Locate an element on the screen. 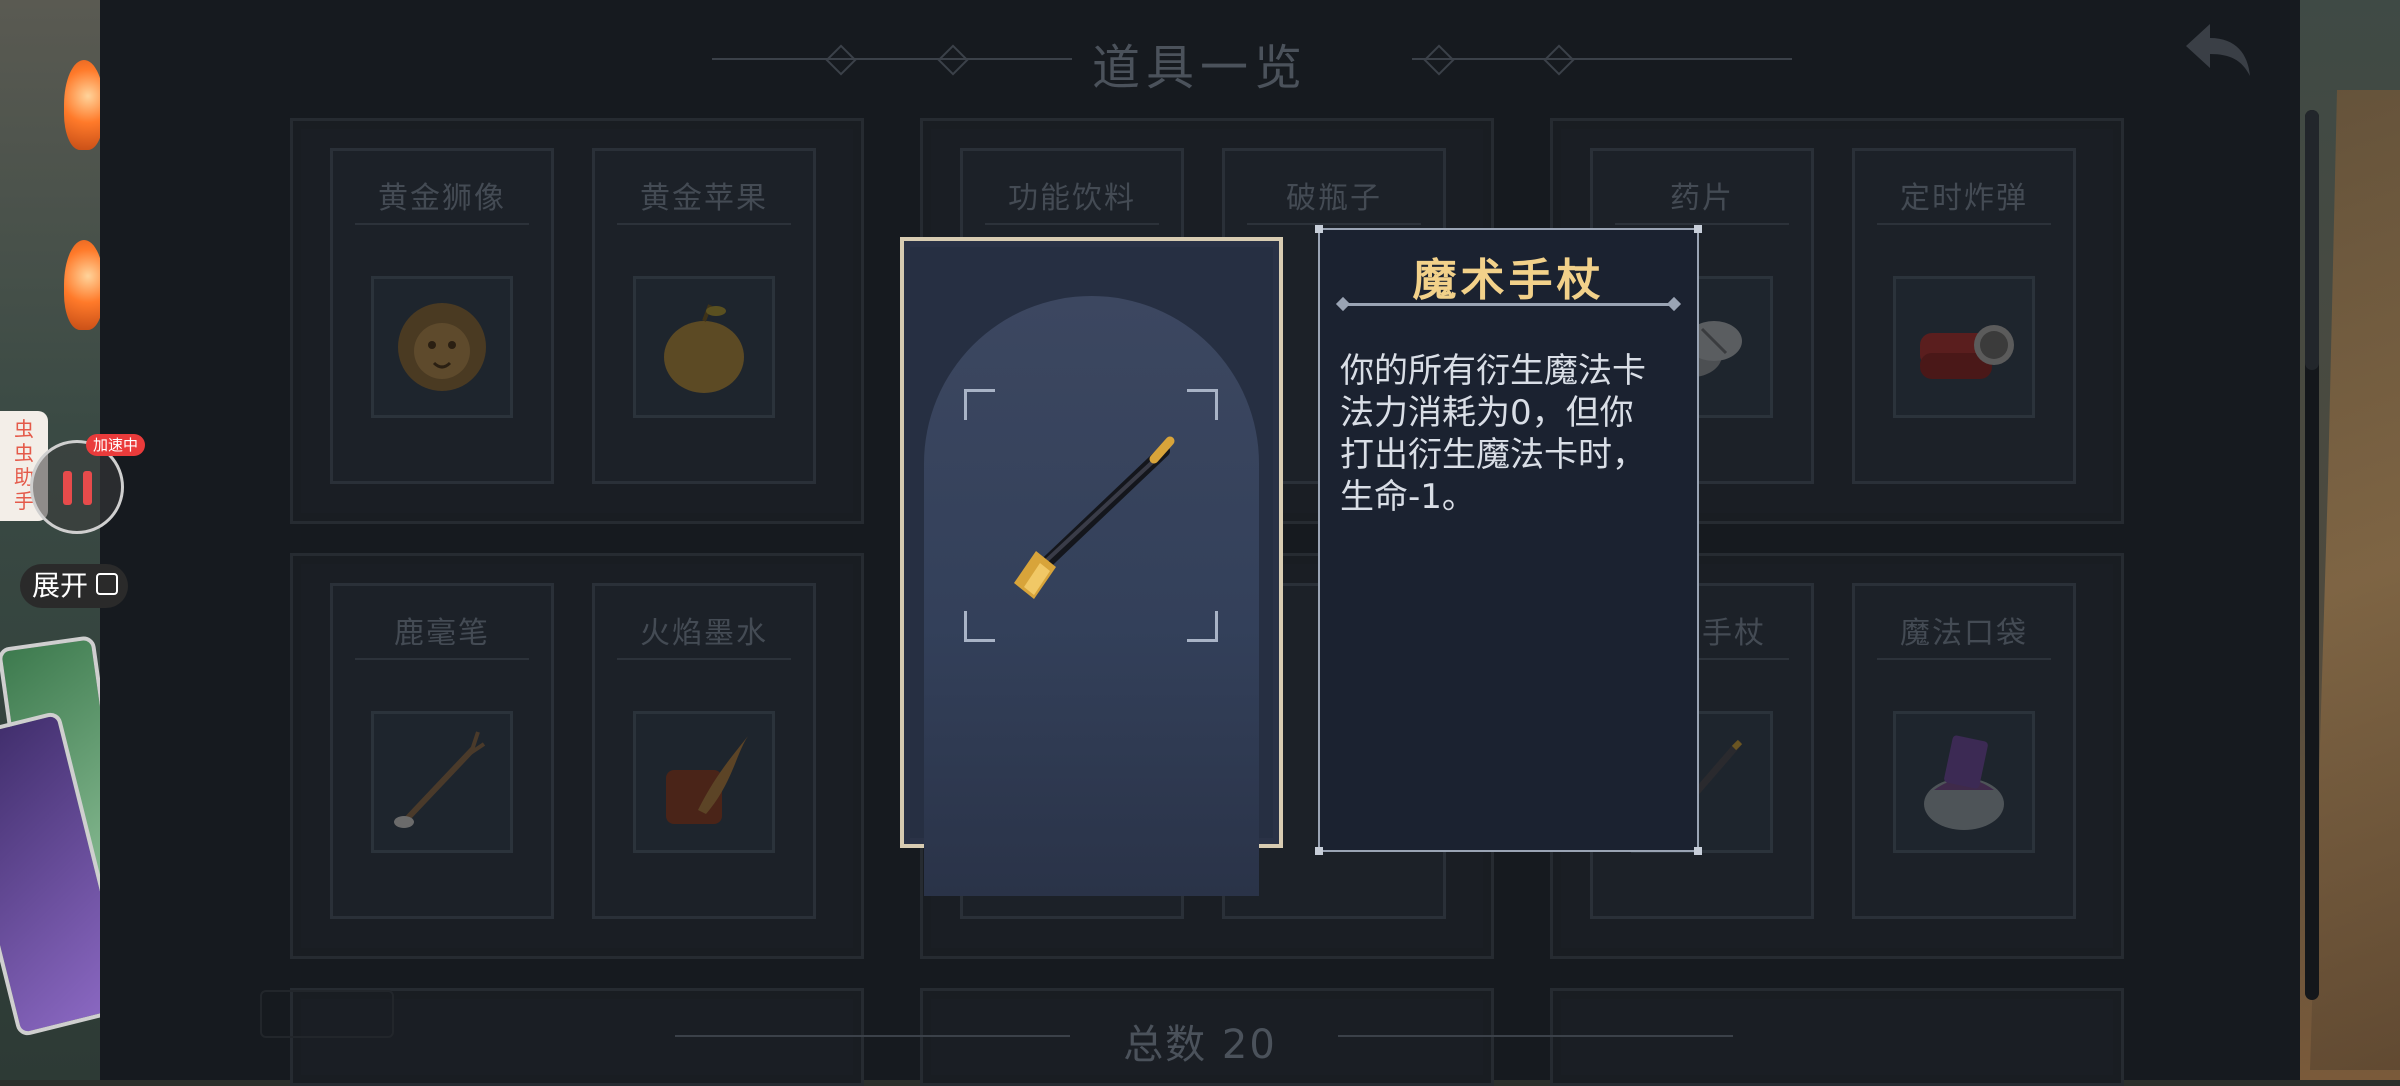 The image size is (2400, 1086). page-title: 道具一览 is located at coordinates (1199, 68).